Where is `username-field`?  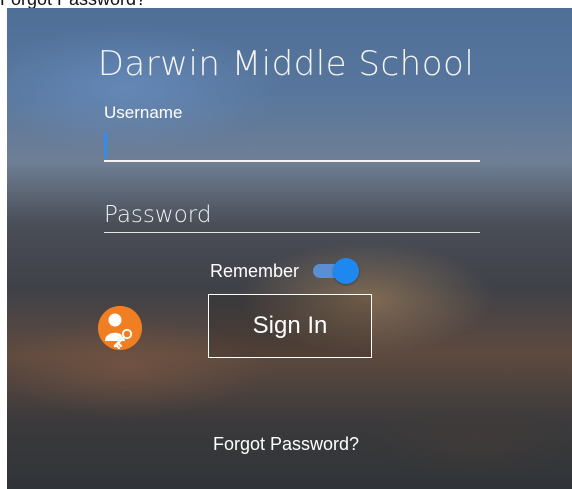
username-field is located at coordinates (292, 144).